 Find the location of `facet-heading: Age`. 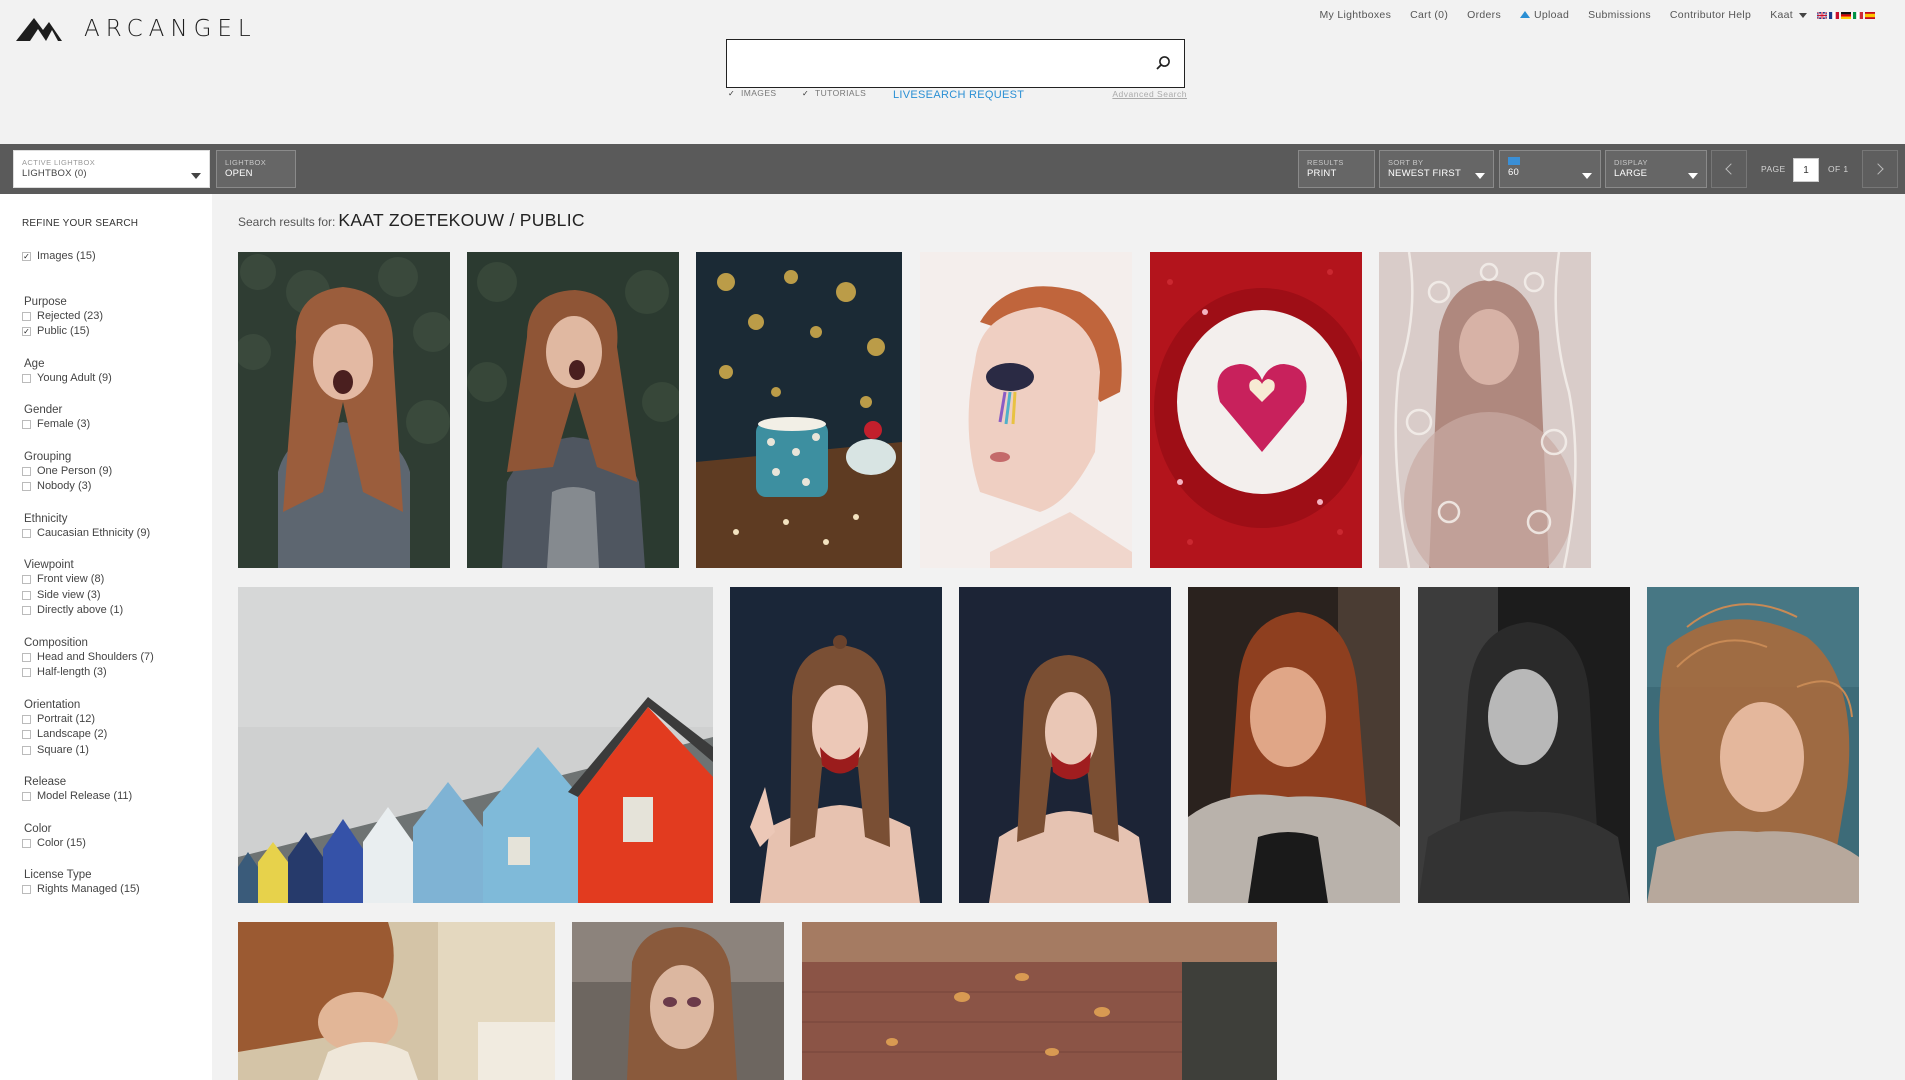

facet-heading: Age is located at coordinates (34, 363).